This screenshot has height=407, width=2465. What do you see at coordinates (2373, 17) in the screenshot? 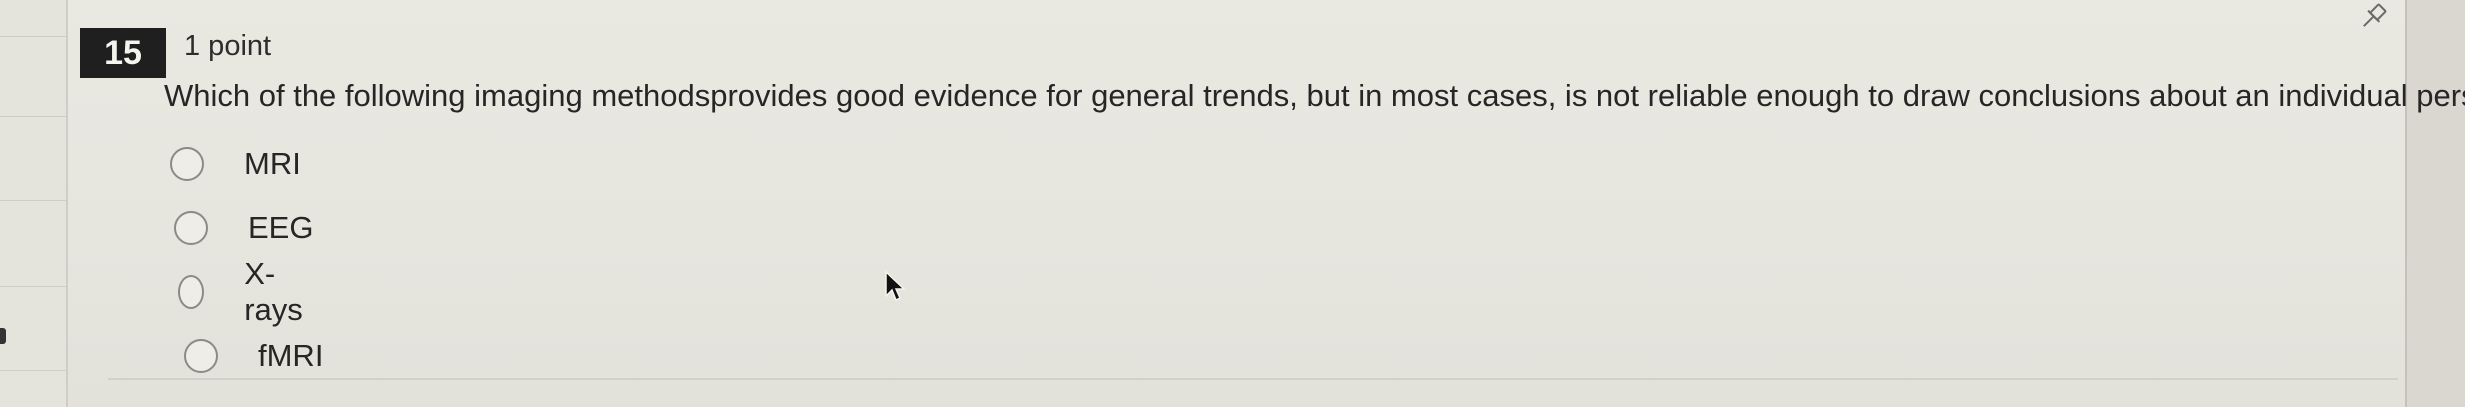
I see `pushpin-icon` at bounding box center [2373, 17].